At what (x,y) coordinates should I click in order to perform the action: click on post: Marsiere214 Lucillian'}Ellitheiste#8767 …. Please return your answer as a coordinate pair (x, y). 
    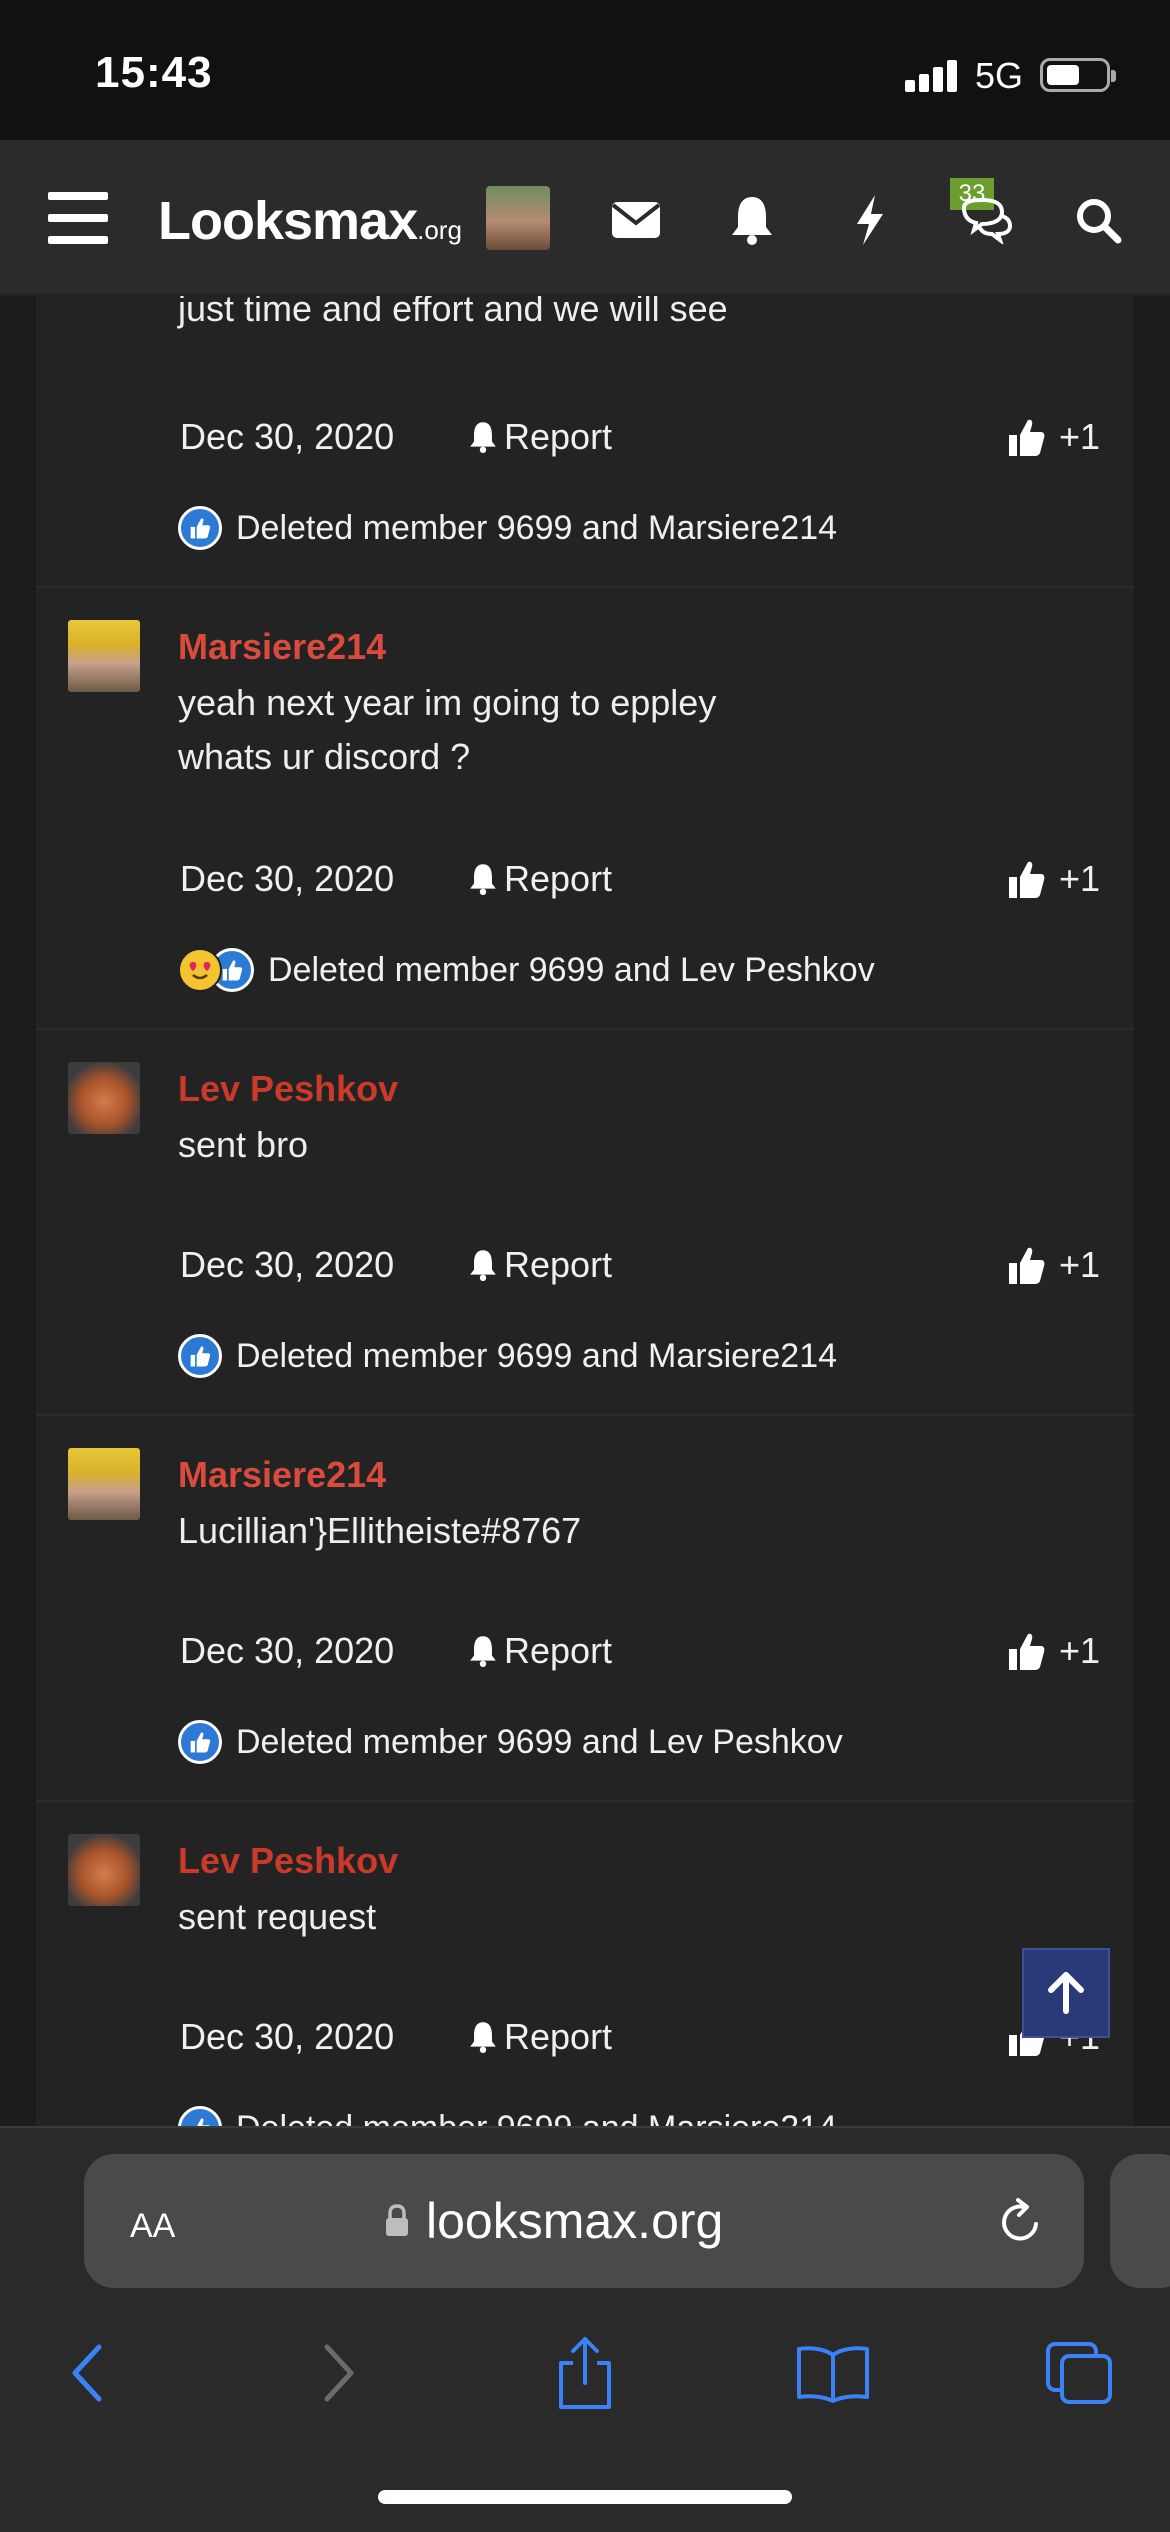
    Looking at the image, I should click on (585, 1609).